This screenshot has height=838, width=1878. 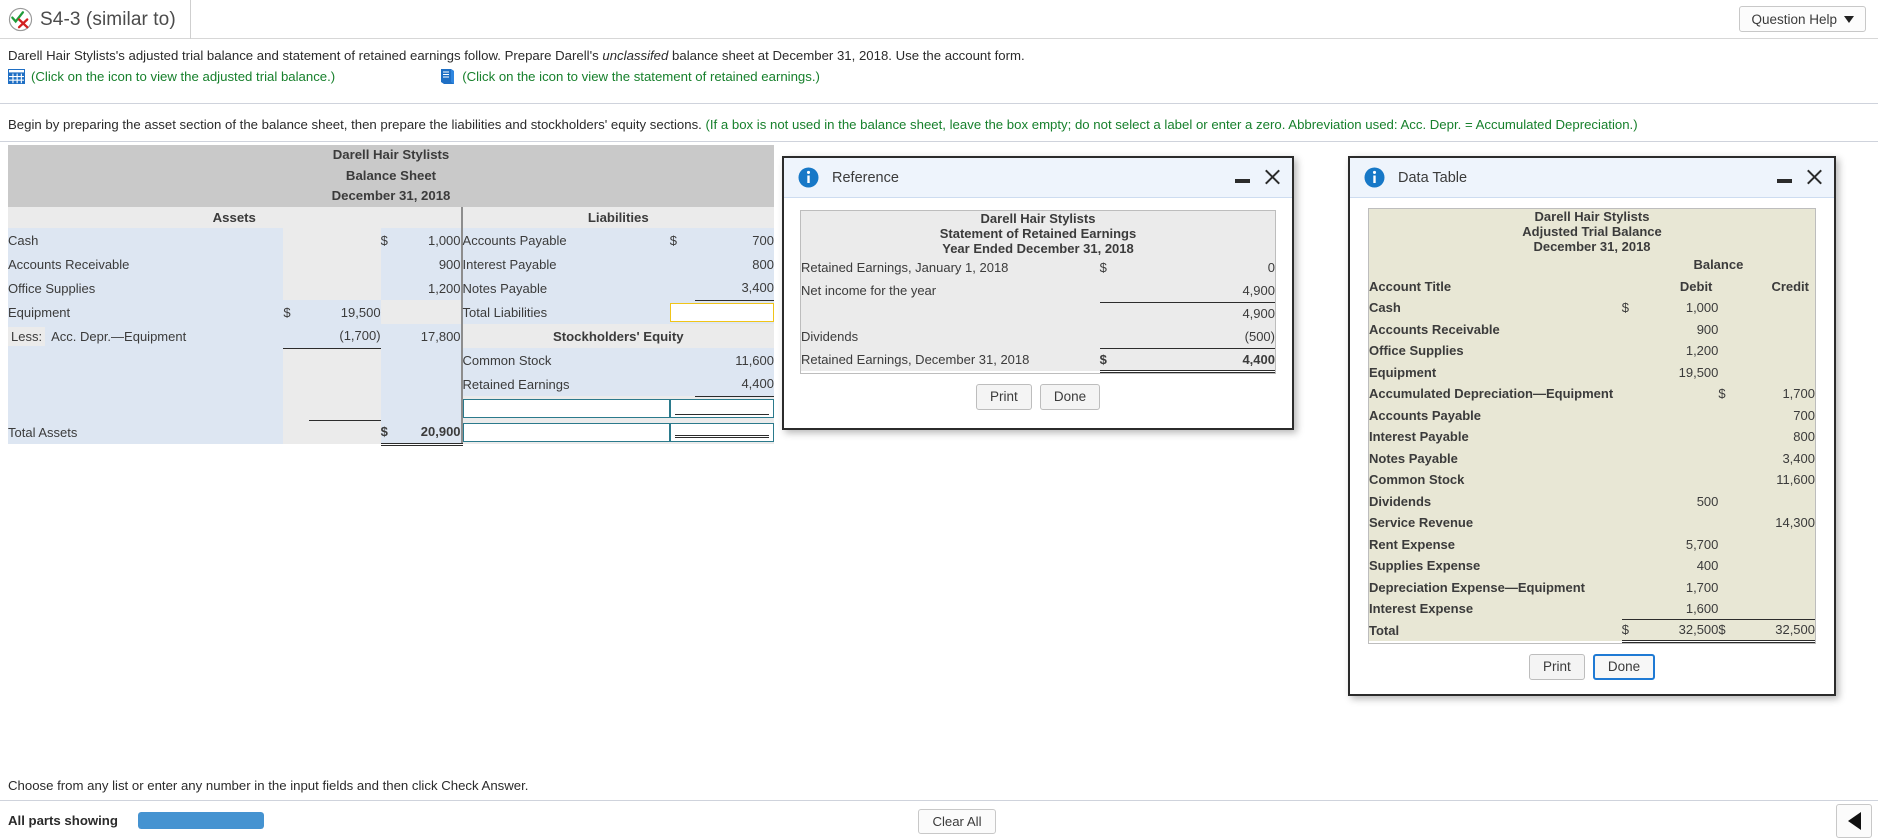 What do you see at coordinates (1678, 631) in the screenshot?
I see `tb-total-debit: 32,500` at bounding box center [1678, 631].